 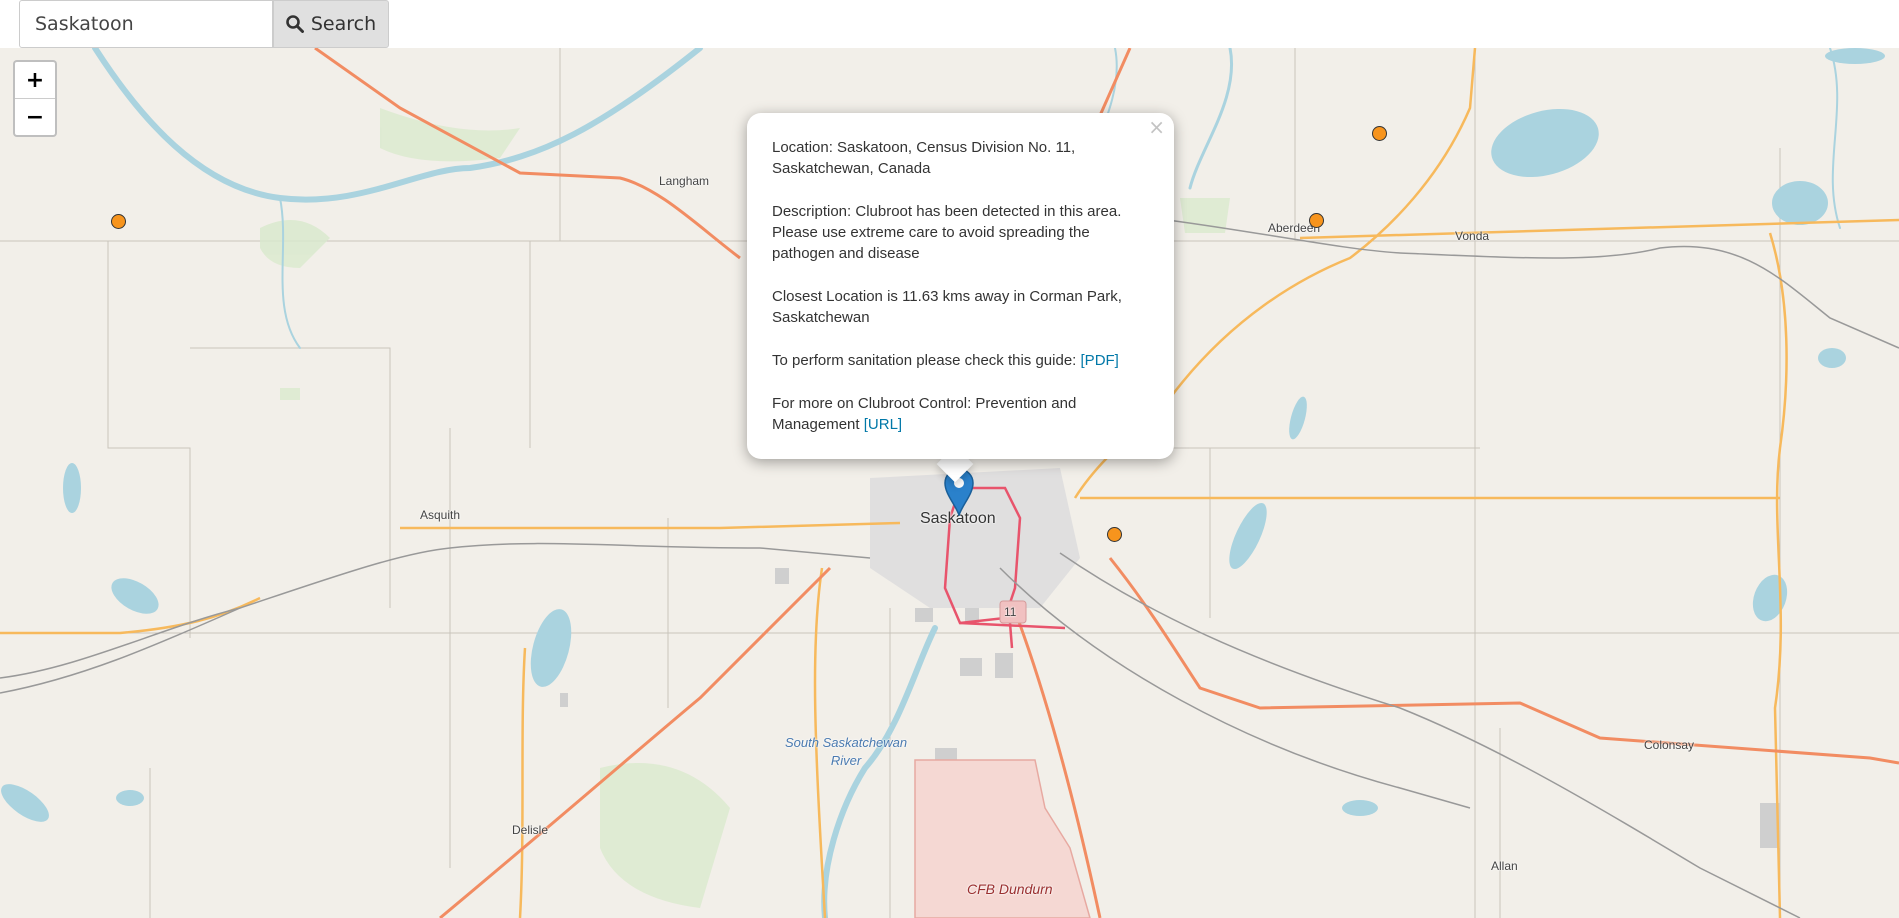 I want to click on zoom-control: + −, so click(x=35, y=98).